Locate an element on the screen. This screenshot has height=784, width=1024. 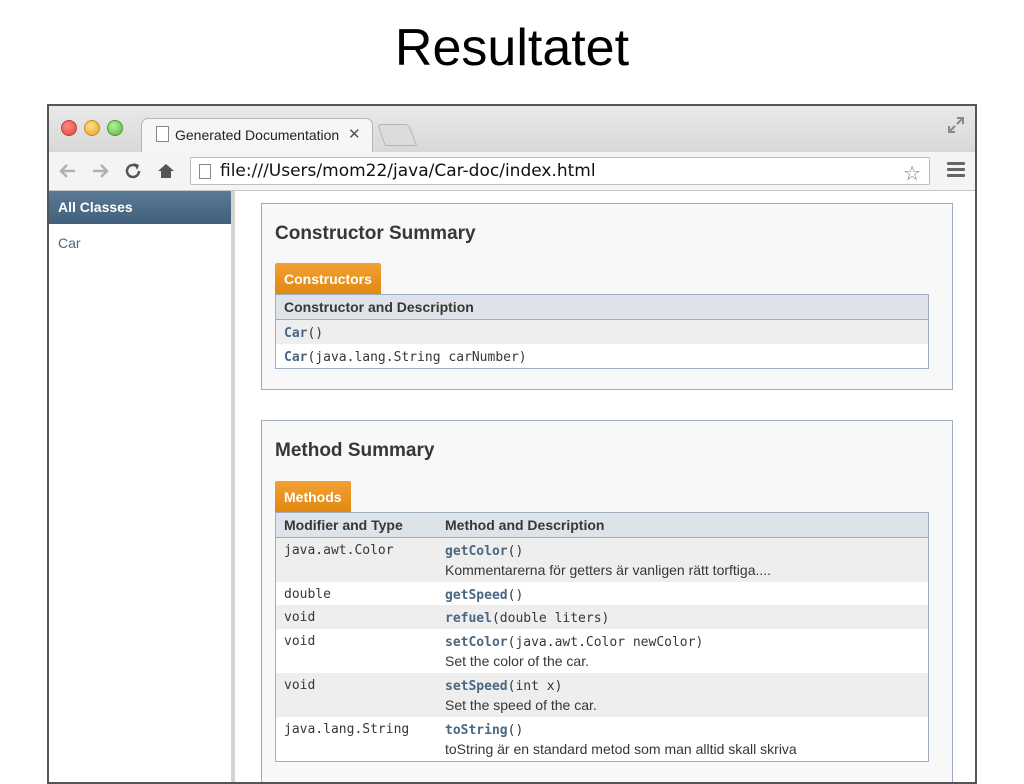
table-header: Constructor and Description is located at coordinates (602, 307).